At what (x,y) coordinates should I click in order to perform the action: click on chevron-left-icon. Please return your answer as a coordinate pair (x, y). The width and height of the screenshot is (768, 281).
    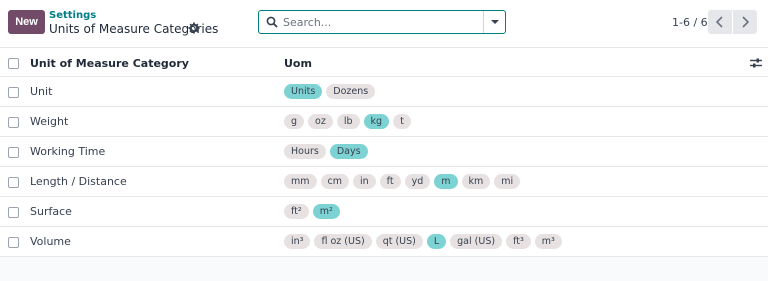
    Looking at the image, I should click on (719, 22).